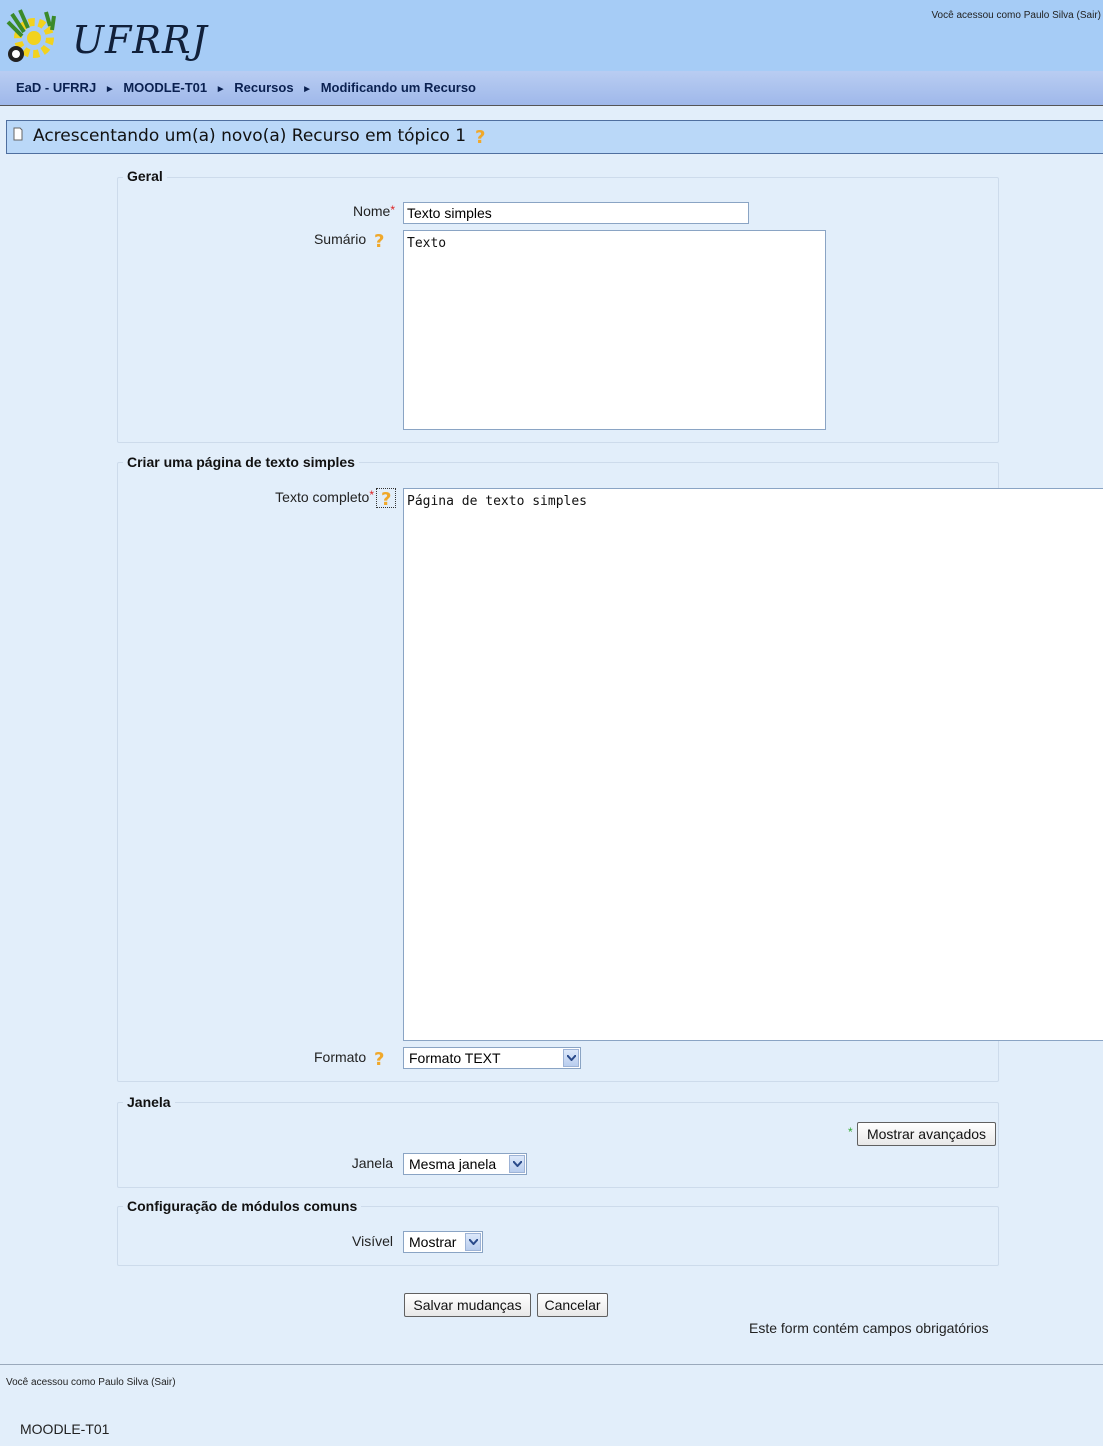  What do you see at coordinates (165, 87) in the screenshot?
I see `breadcrumb-course: MOODLE-T01` at bounding box center [165, 87].